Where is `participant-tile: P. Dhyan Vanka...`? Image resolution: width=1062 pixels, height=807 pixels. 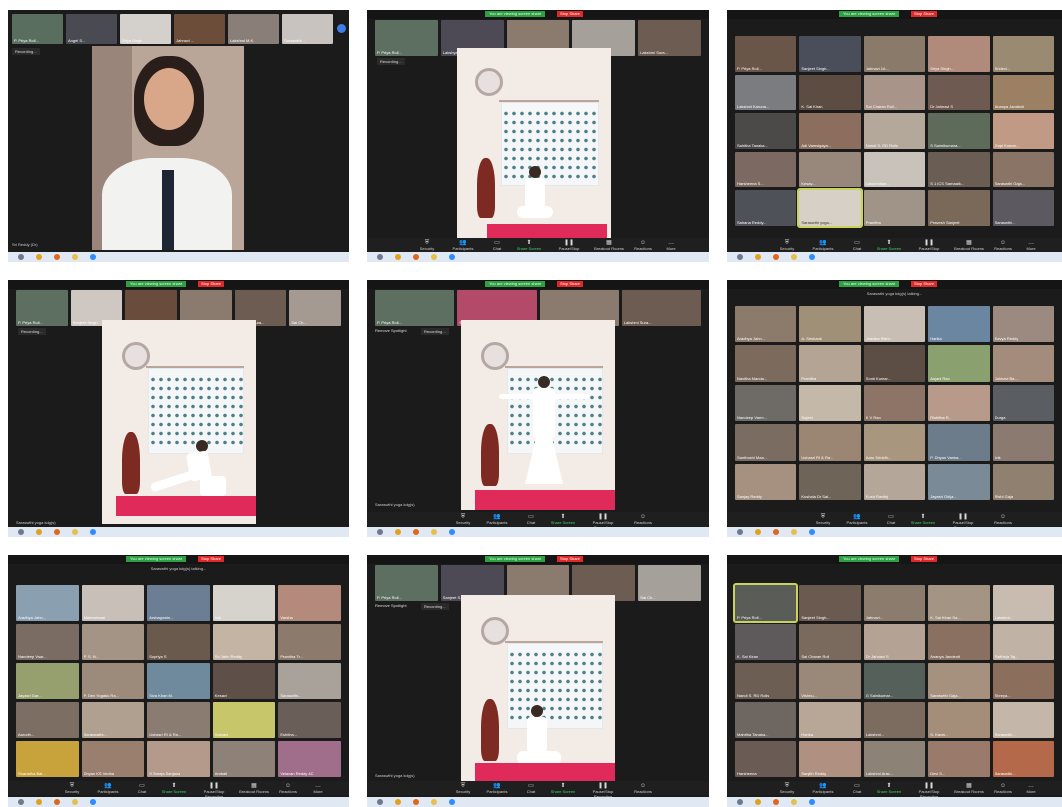 participant-tile: P. Dhyan Vanka... is located at coordinates (959, 442).